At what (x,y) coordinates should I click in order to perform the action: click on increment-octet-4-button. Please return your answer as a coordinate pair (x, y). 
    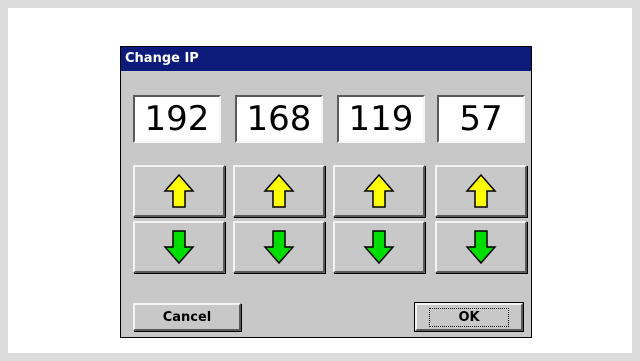
    Looking at the image, I should click on (481, 191).